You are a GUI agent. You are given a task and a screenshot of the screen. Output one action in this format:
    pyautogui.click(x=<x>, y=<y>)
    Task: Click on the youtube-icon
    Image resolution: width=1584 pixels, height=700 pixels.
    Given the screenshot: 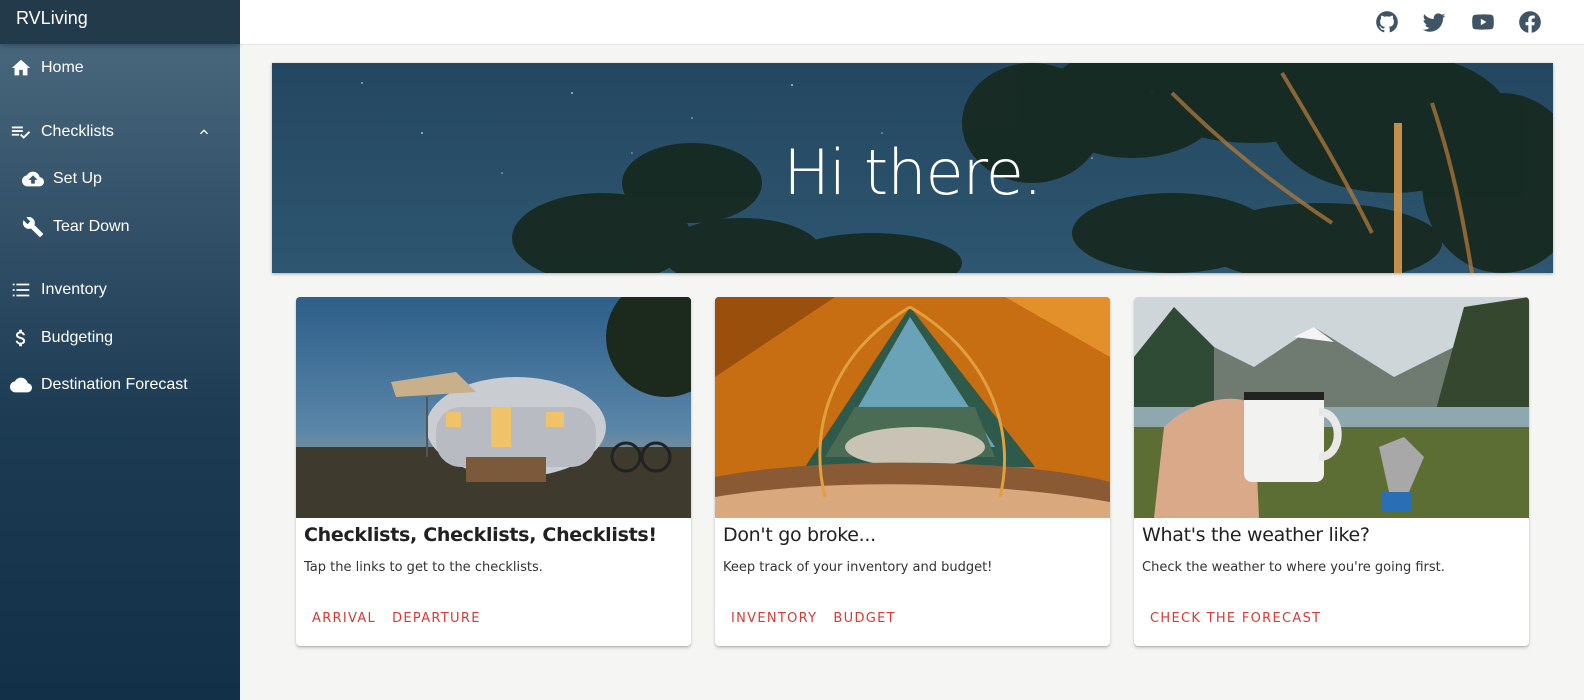 What is the action you would take?
    pyautogui.click(x=1483, y=22)
    